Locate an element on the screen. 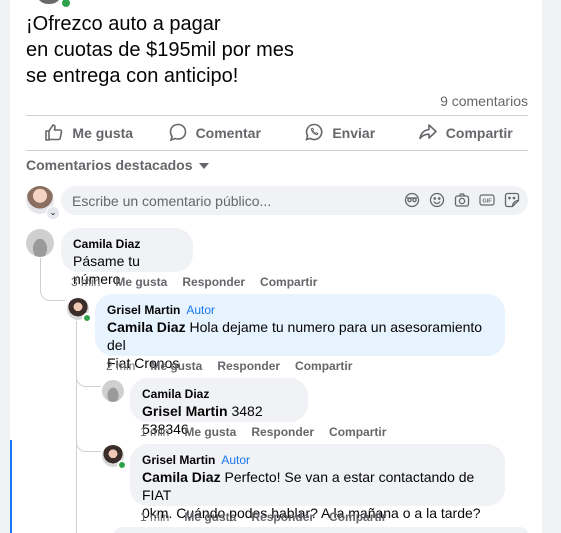 The image size is (561, 533). like-label: Me gusta is located at coordinates (103, 133).